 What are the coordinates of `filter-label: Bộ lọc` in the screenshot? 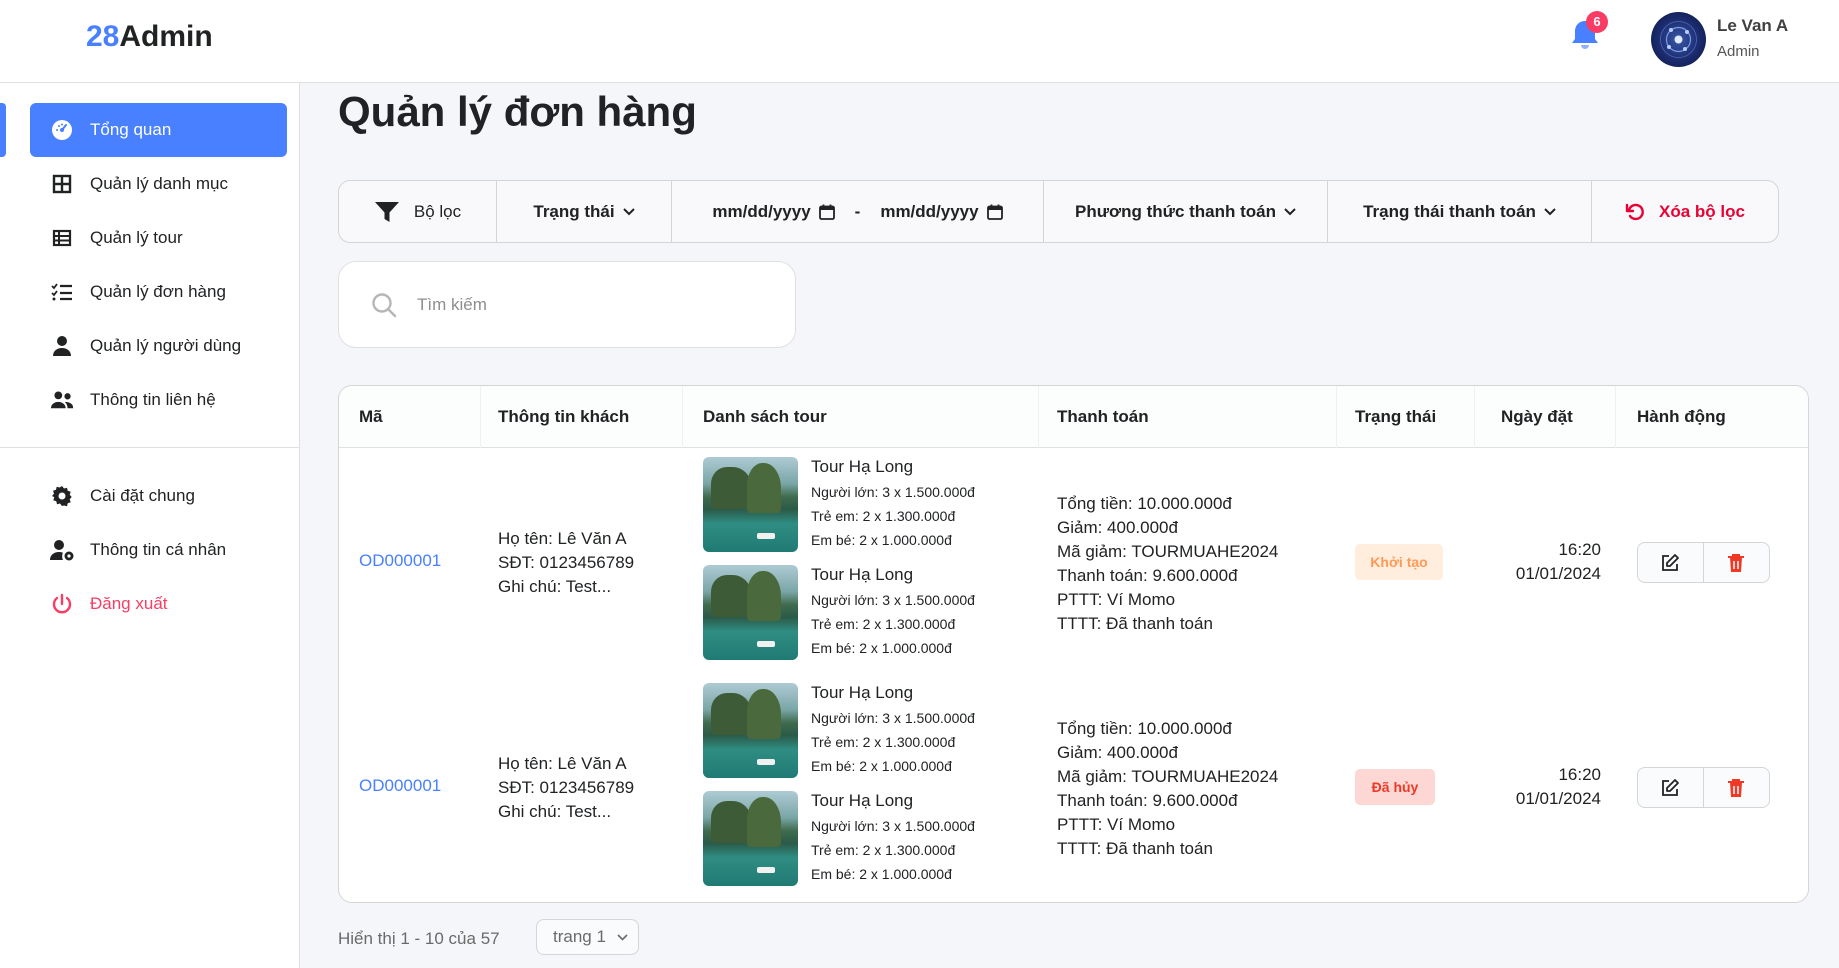 It's located at (418, 211).